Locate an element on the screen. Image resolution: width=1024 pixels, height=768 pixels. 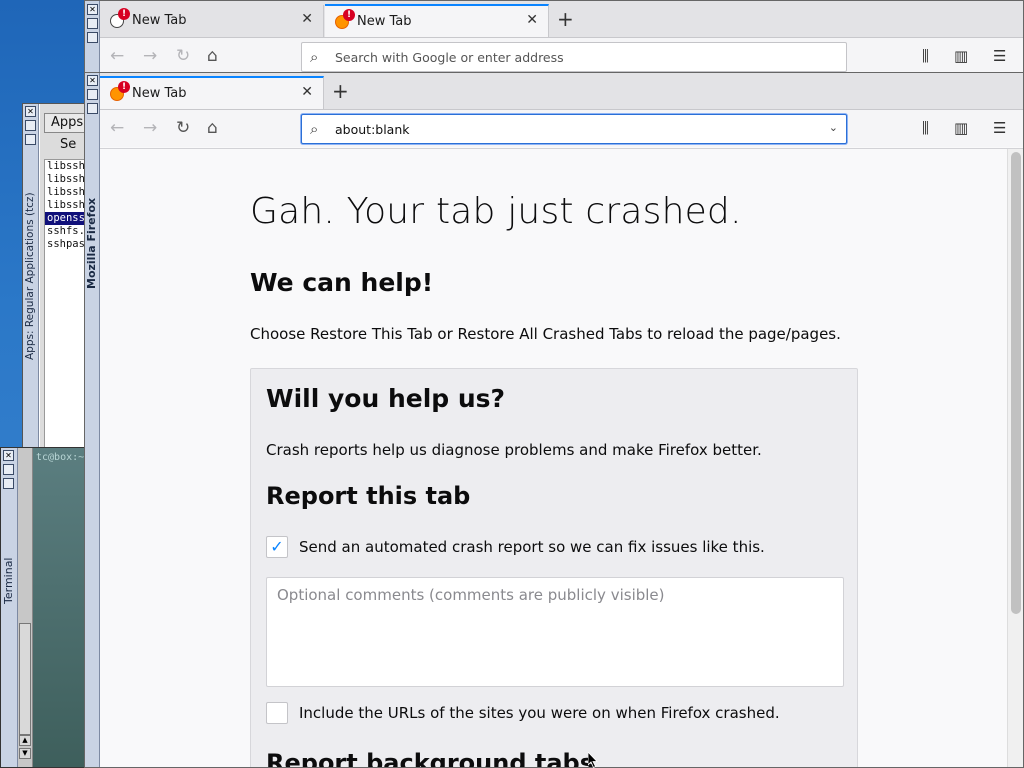
terminal-titlebar: ✕ Terminal is located at coordinates (9, 607).